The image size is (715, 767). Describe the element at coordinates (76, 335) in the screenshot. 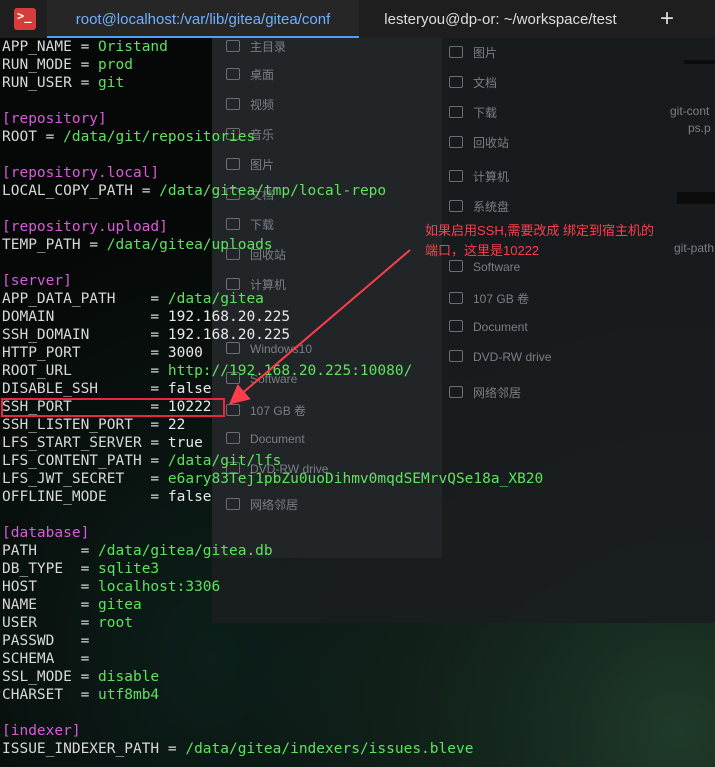

I see `config-key: SSH_DOMAIN` at that location.